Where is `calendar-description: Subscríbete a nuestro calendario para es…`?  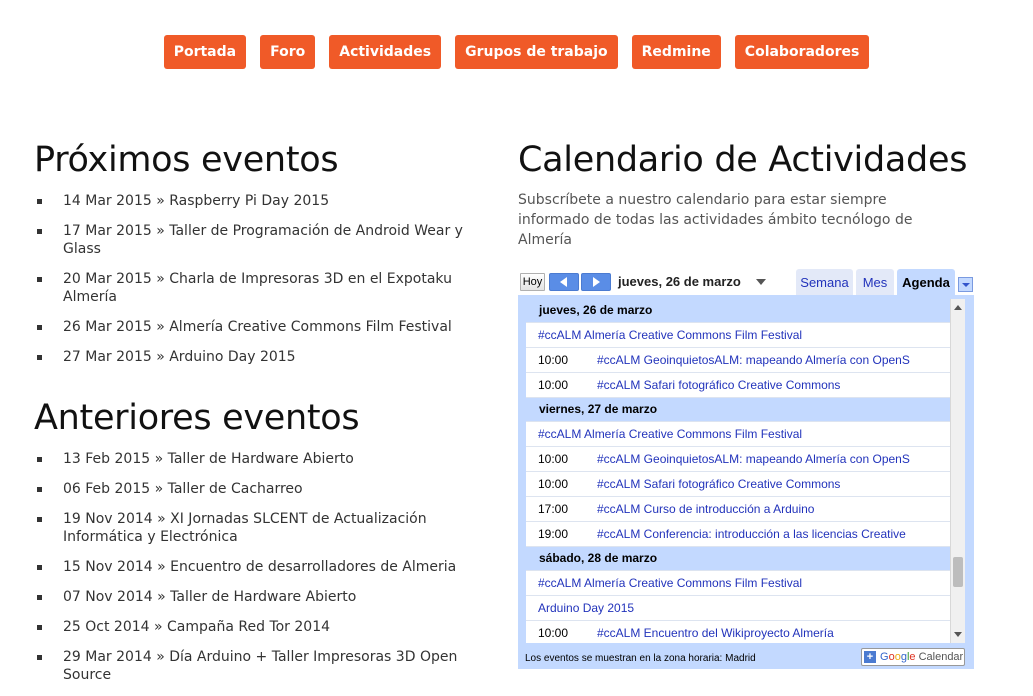 calendar-description: Subscríbete a nuestro calendario para es… is located at coordinates (715, 220).